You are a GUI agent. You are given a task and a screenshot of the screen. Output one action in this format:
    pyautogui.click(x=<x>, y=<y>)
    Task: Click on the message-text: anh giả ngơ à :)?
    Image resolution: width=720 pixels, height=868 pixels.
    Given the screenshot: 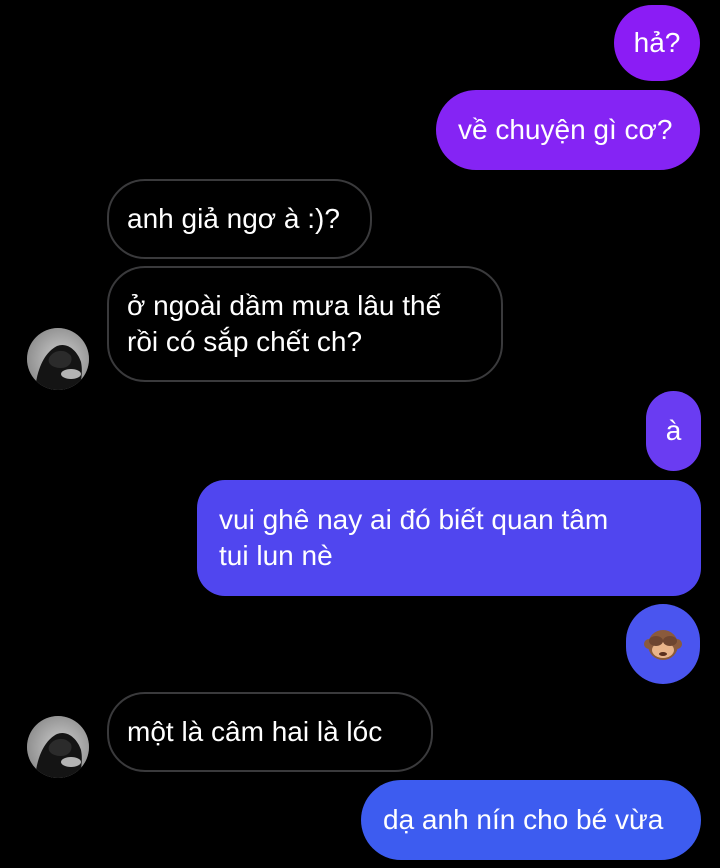 What is the action you would take?
    pyautogui.click(x=233, y=218)
    